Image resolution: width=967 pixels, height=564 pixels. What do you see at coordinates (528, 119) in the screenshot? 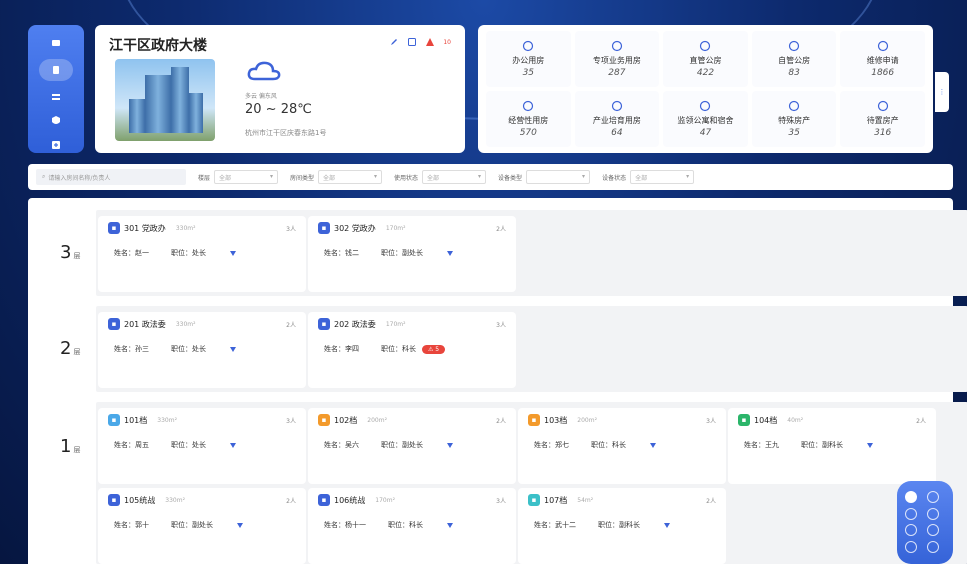
I see `stat-item: 经营性用房 570` at bounding box center [528, 119].